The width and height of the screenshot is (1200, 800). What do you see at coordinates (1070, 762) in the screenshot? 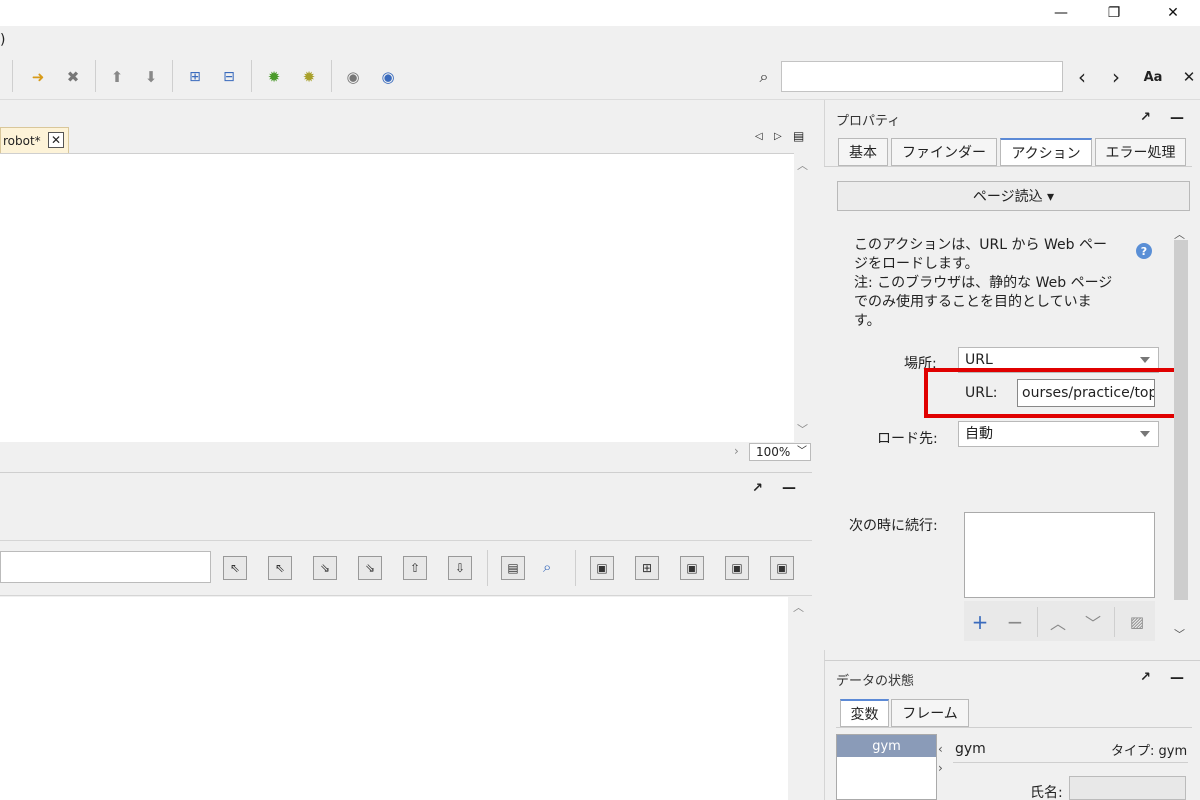
I see `detail-divider` at bounding box center [1070, 762].